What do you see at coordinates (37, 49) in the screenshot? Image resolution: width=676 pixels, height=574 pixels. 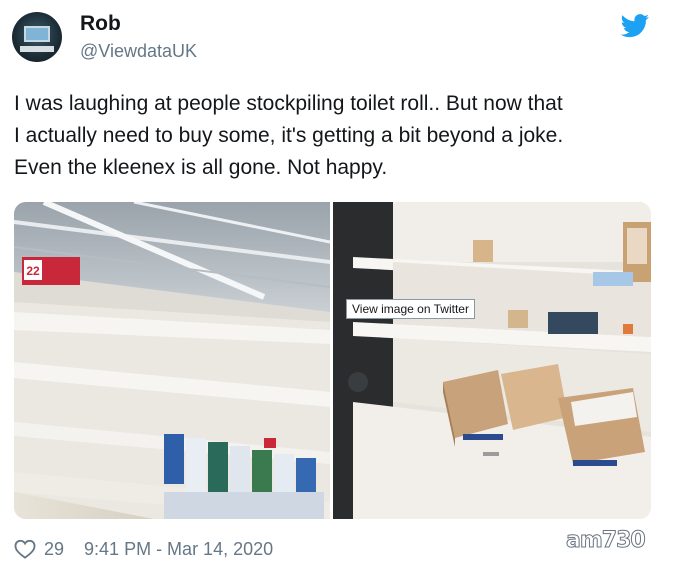 I see `avatar-base` at bounding box center [37, 49].